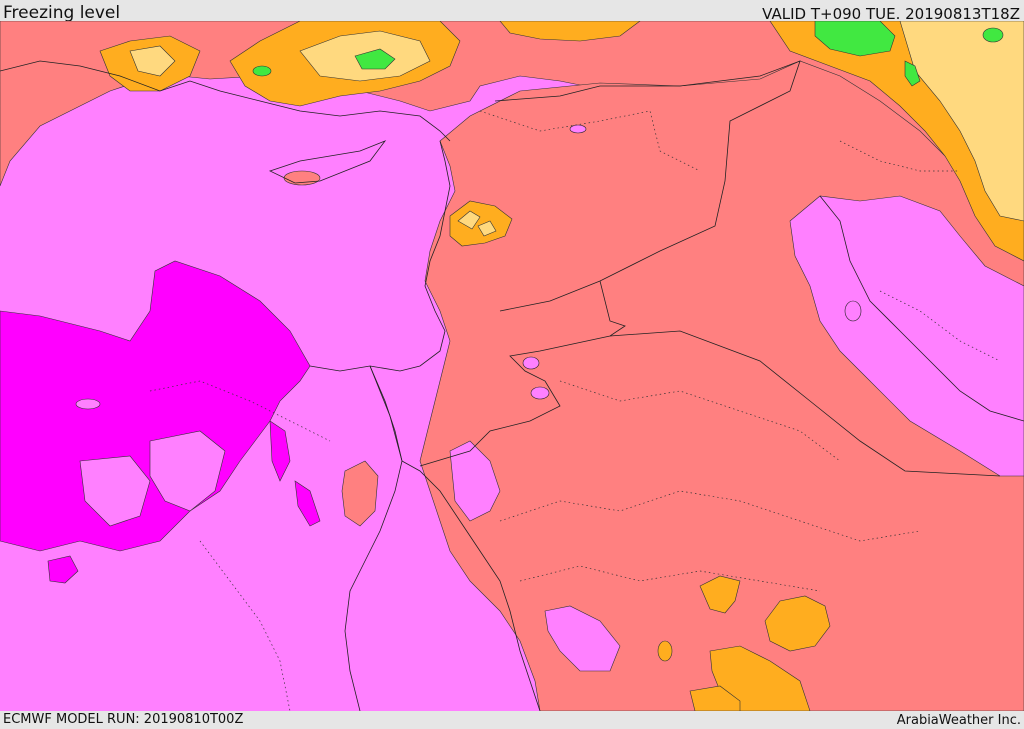 The width and height of the screenshot is (1024, 729). What do you see at coordinates (62, 13) in the screenshot?
I see `map-title: Freezing level` at bounding box center [62, 13].